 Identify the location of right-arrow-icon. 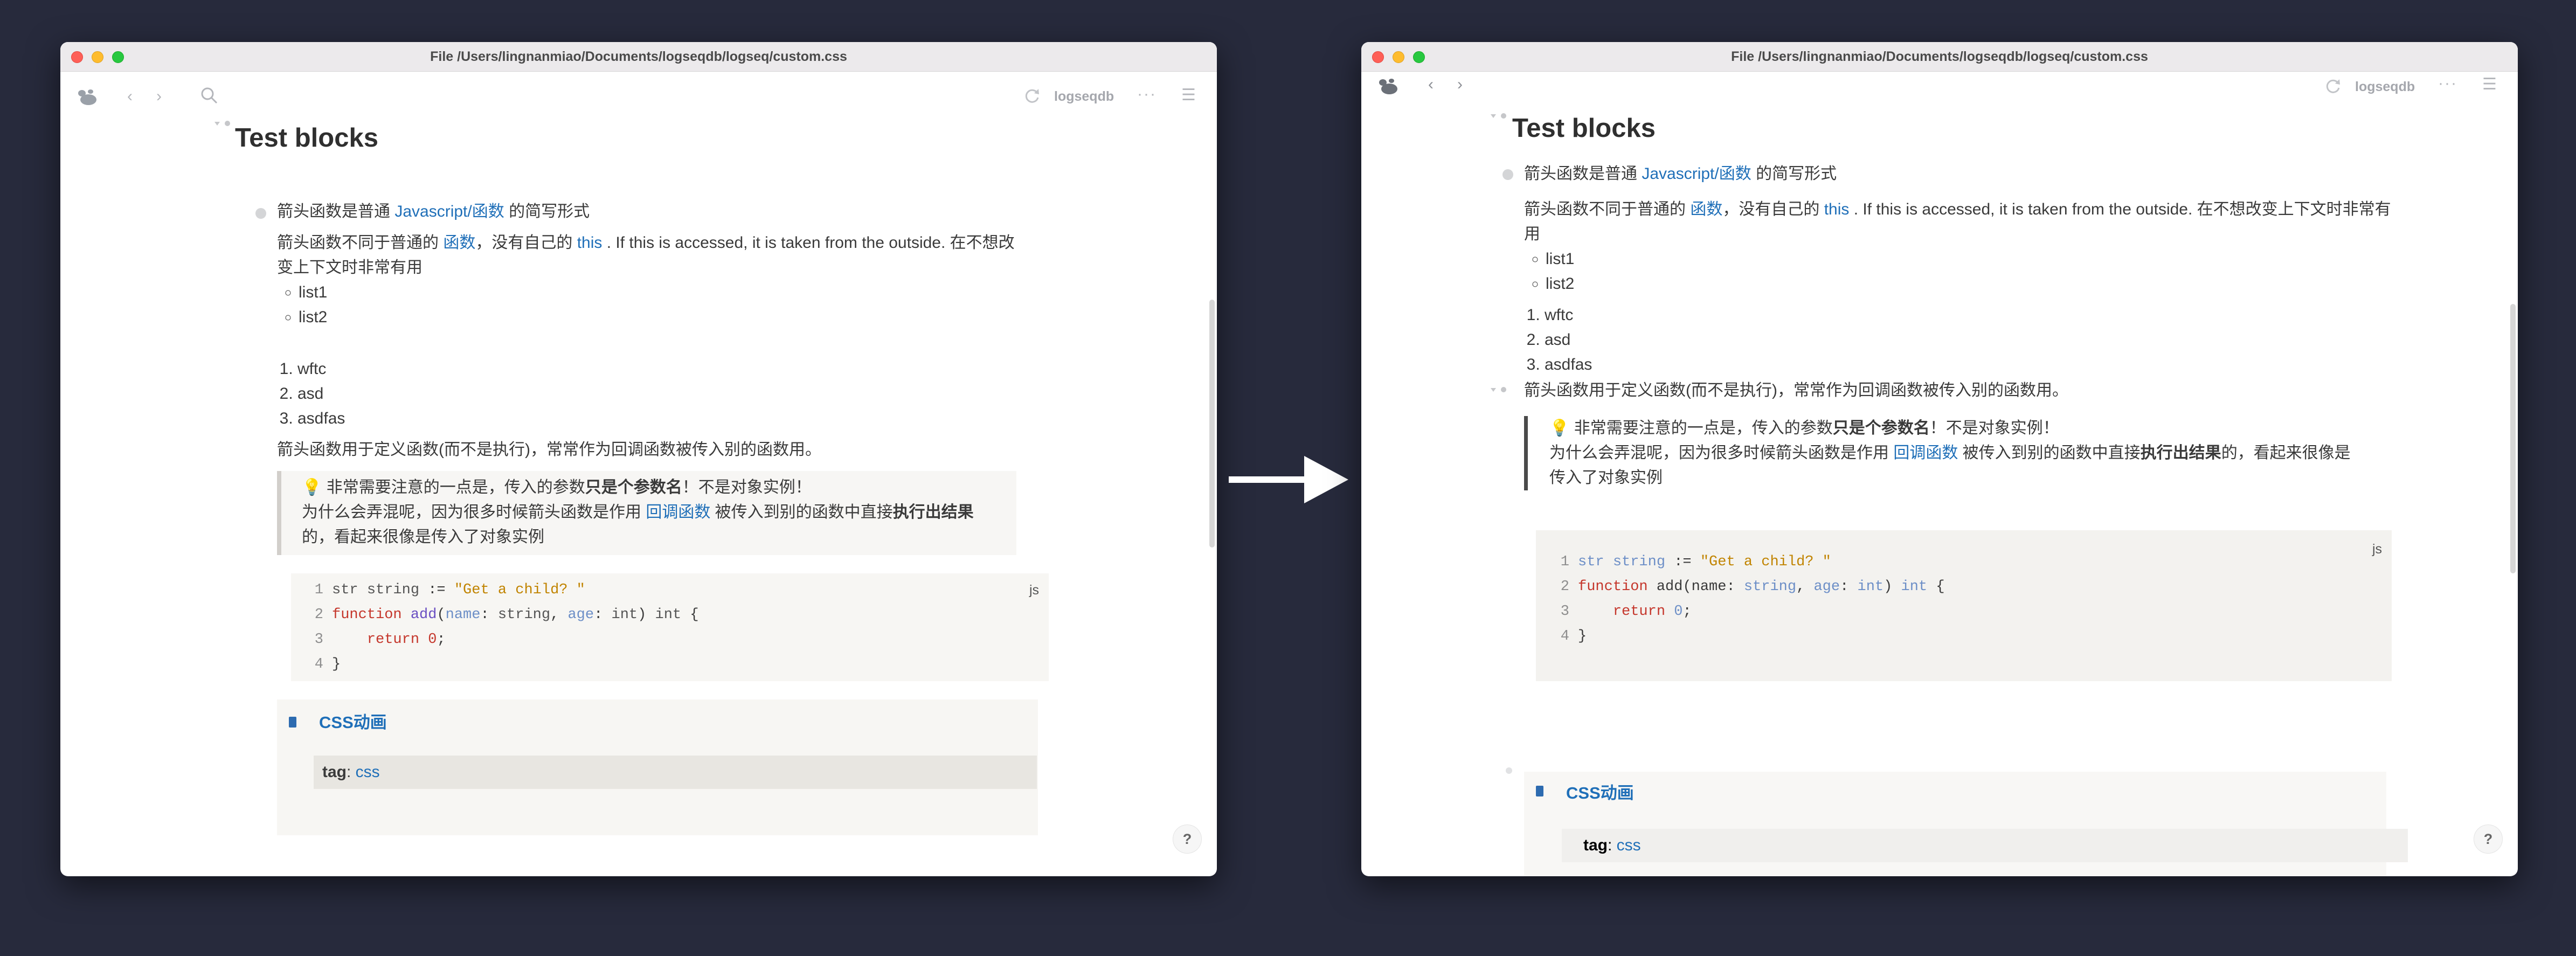
(1289, 479).